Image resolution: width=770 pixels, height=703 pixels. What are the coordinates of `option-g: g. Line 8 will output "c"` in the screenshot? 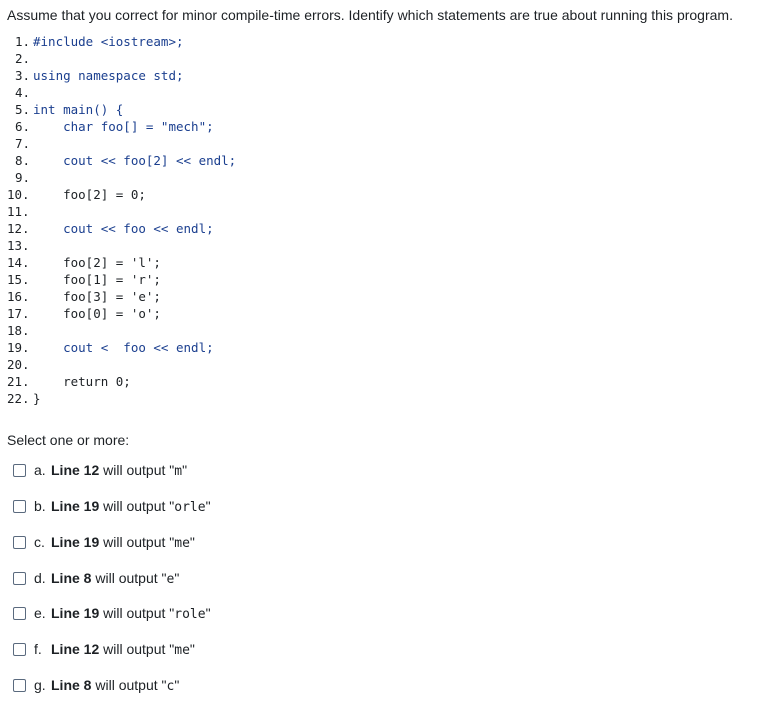 It's located at (96, 685).